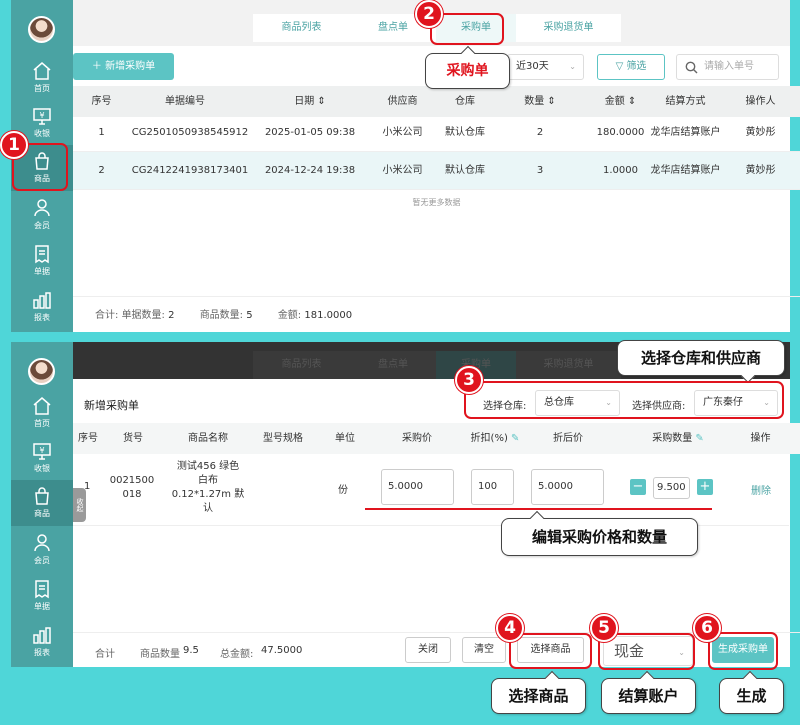 The image size is (800, 725). I want to click on search-input: 请输入单号, so click(727, 67).